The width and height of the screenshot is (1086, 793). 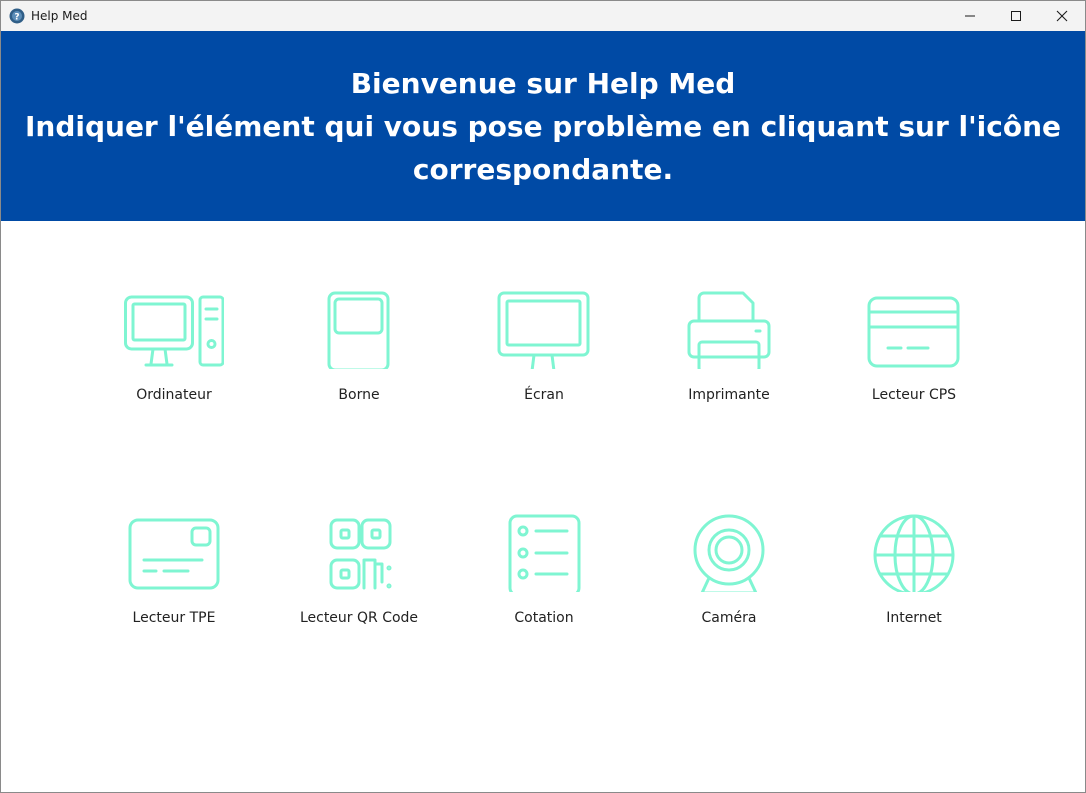 I want to click on title-bar: ? Help Med, so click(x=543, y=16).